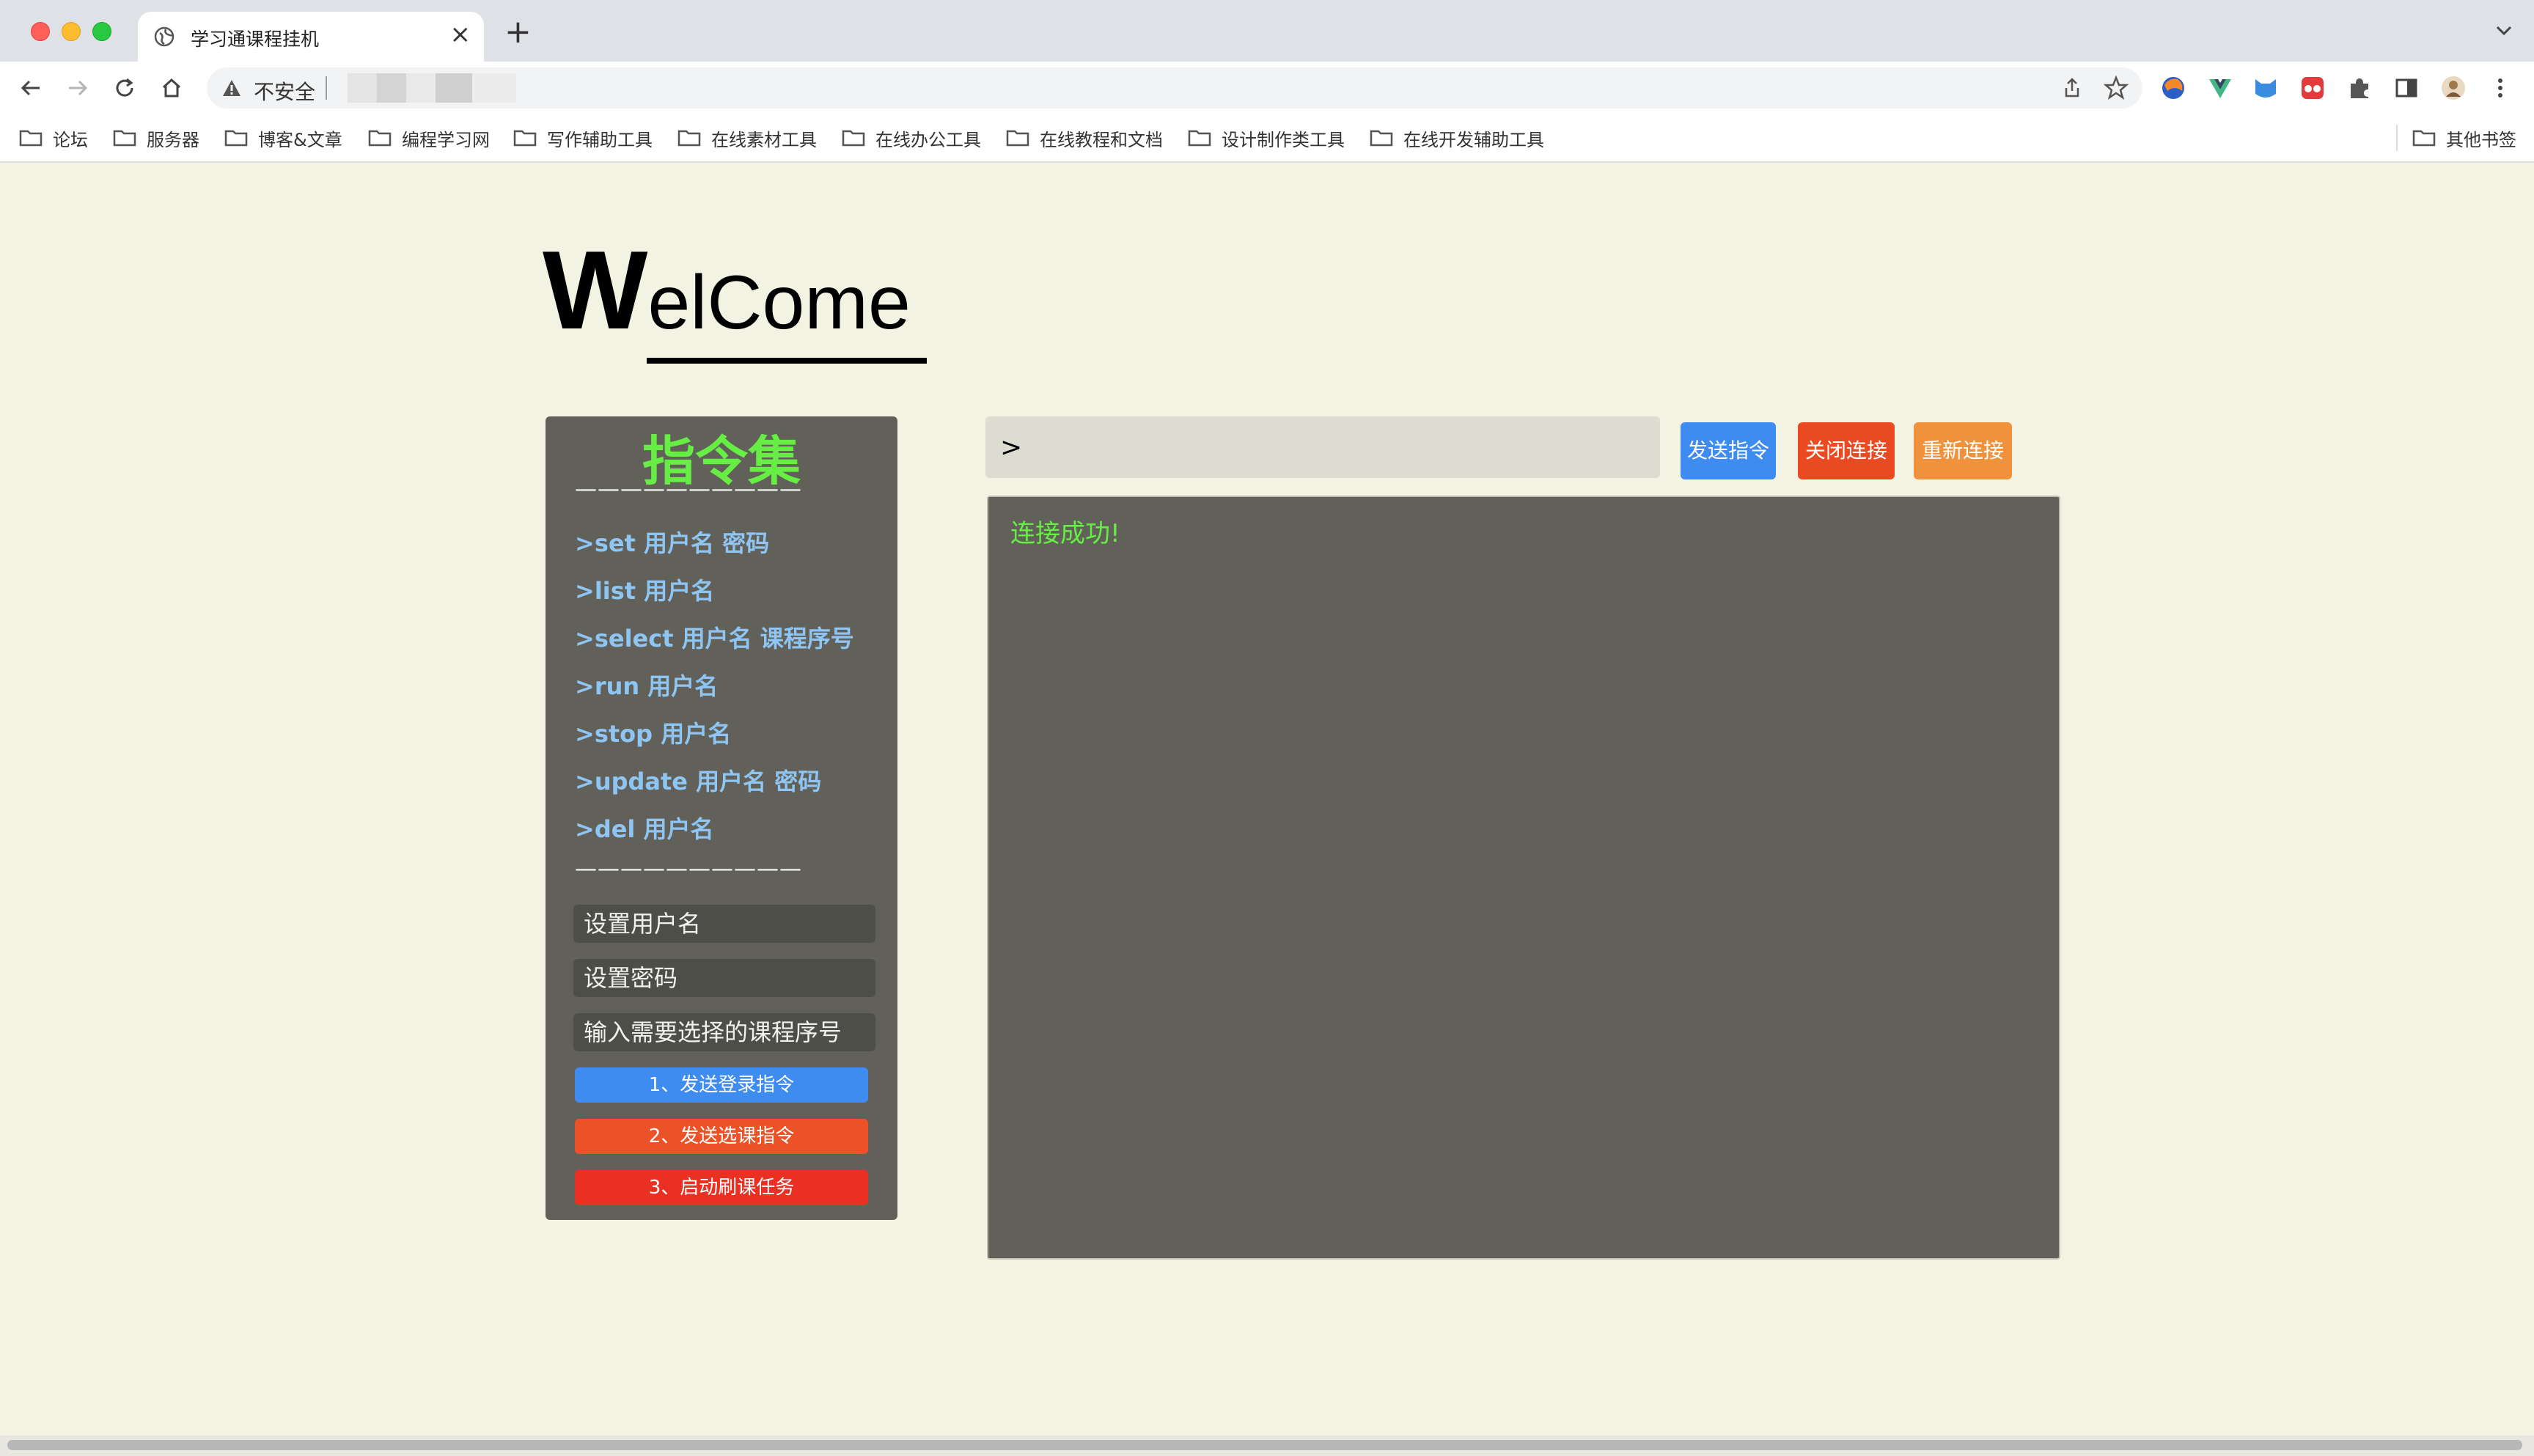  Describe the element at coordinates (2220, 88) in the screenshot. I see `vue-devtools-icon` at that location.